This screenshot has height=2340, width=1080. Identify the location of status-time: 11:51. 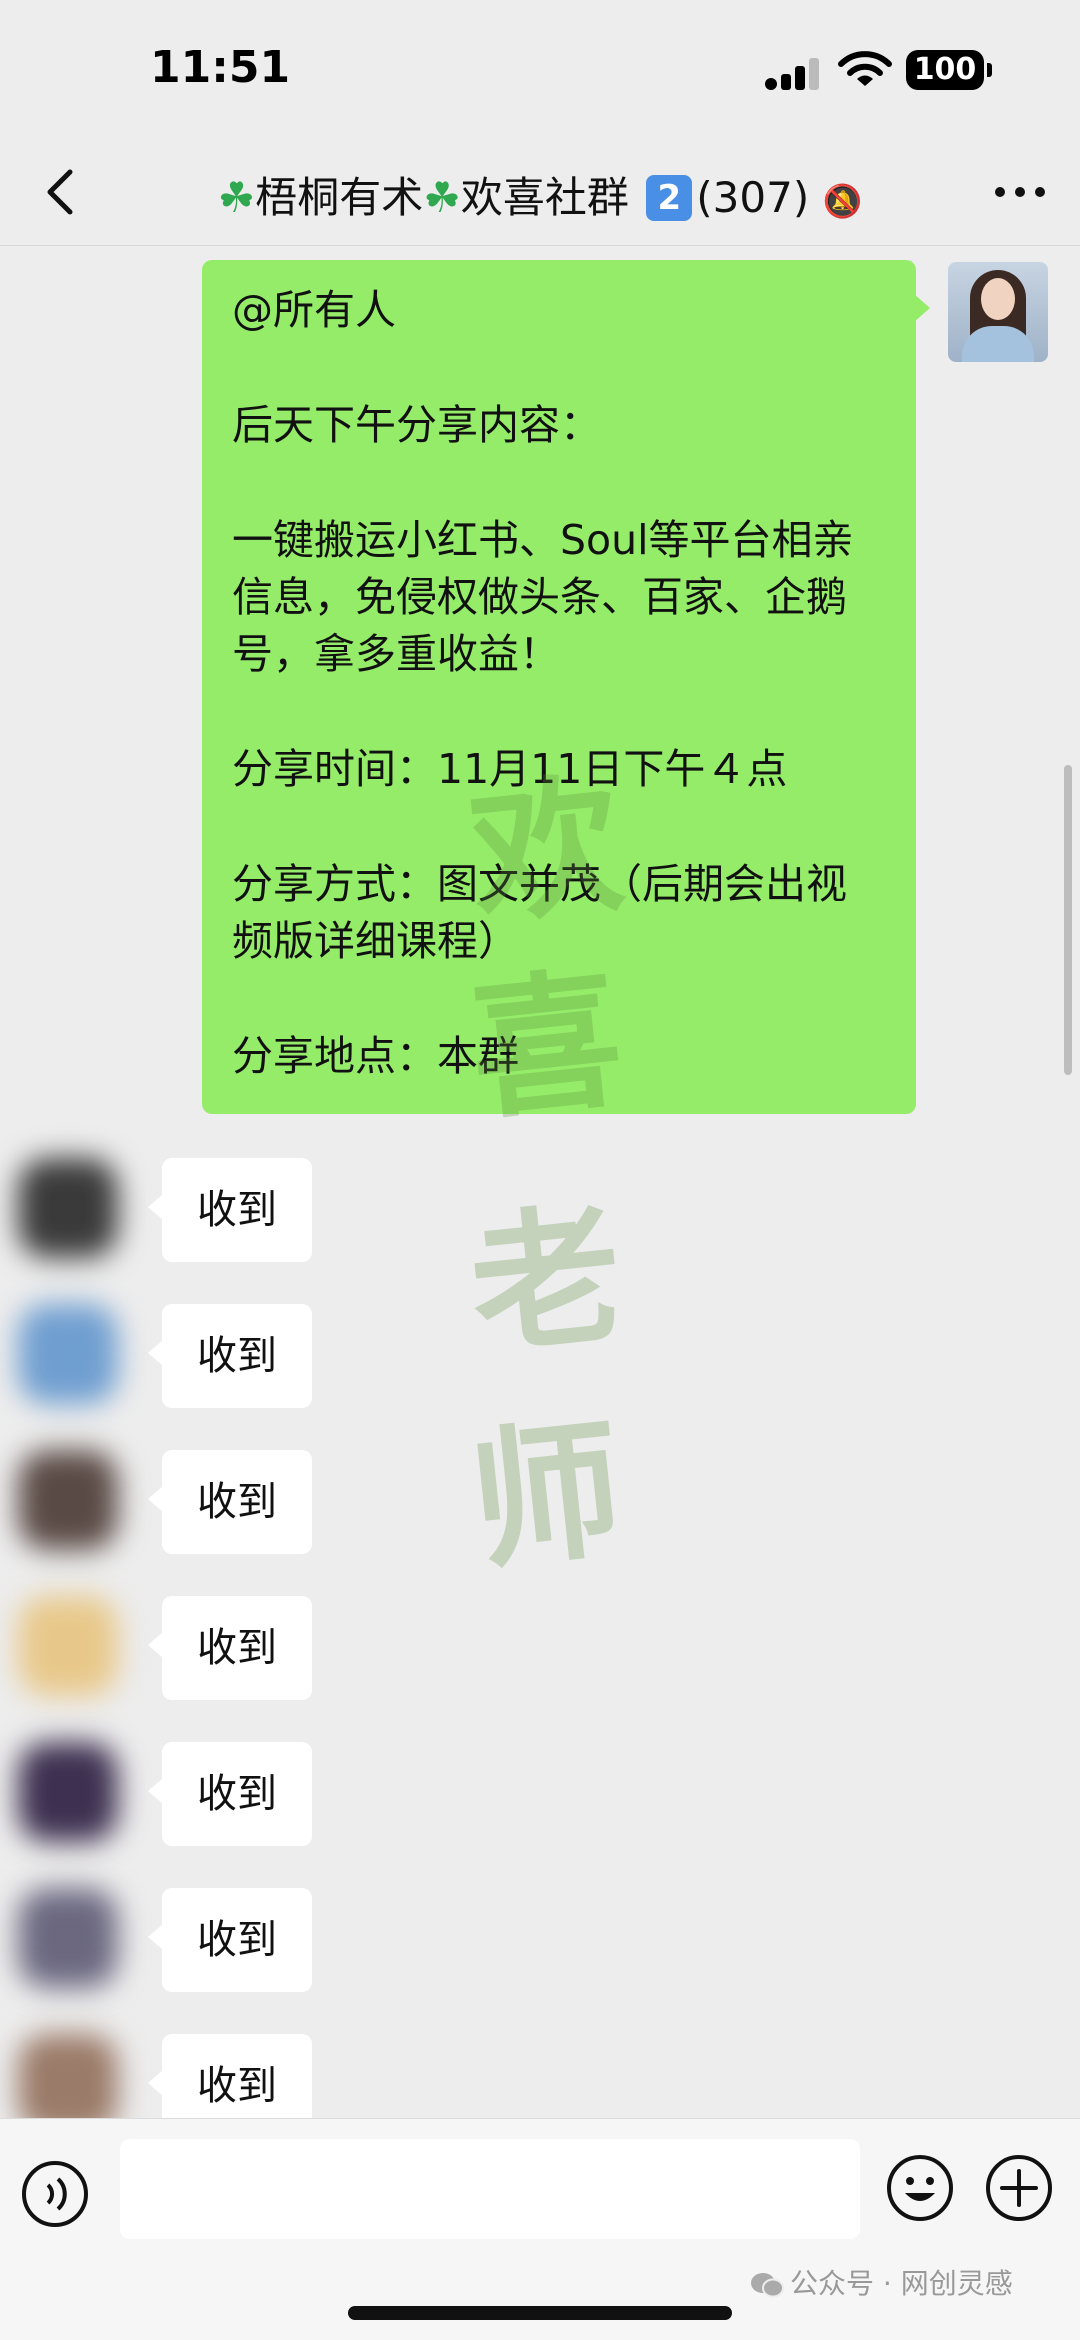
(220, 67).